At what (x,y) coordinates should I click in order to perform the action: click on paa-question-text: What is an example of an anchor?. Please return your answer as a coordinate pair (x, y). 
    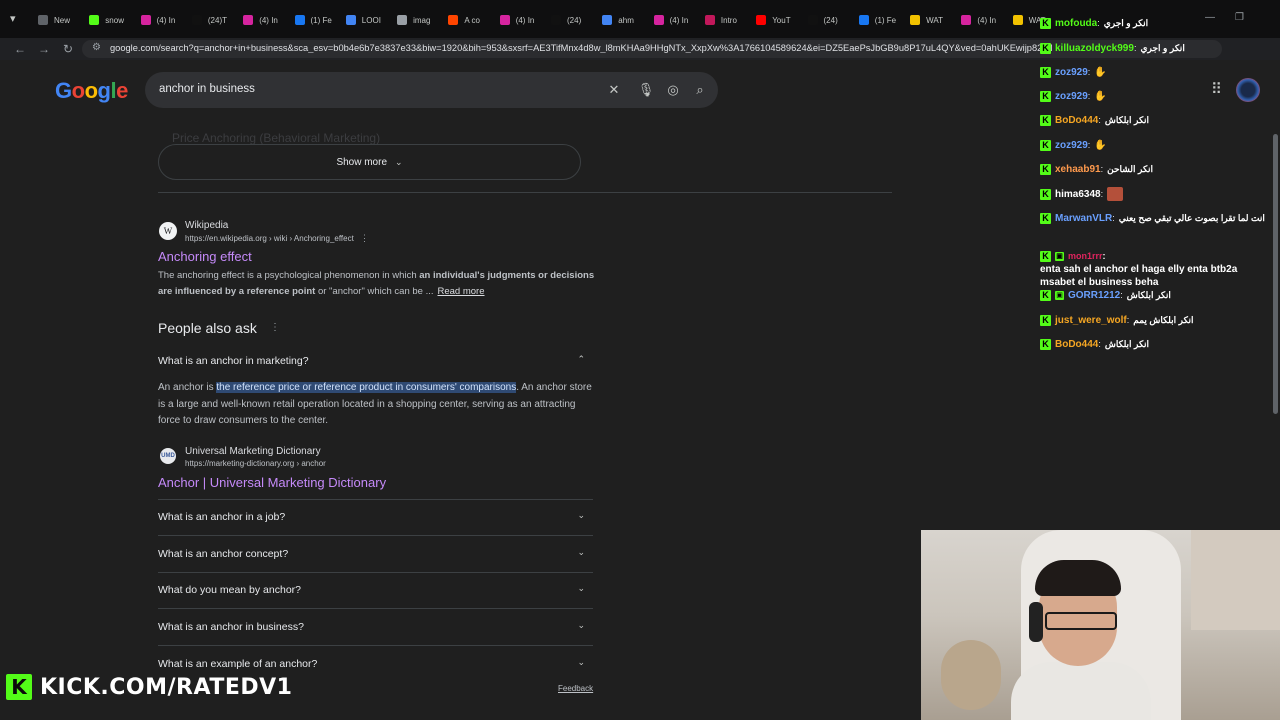
    Looking at the image, I should click on (238, 664).